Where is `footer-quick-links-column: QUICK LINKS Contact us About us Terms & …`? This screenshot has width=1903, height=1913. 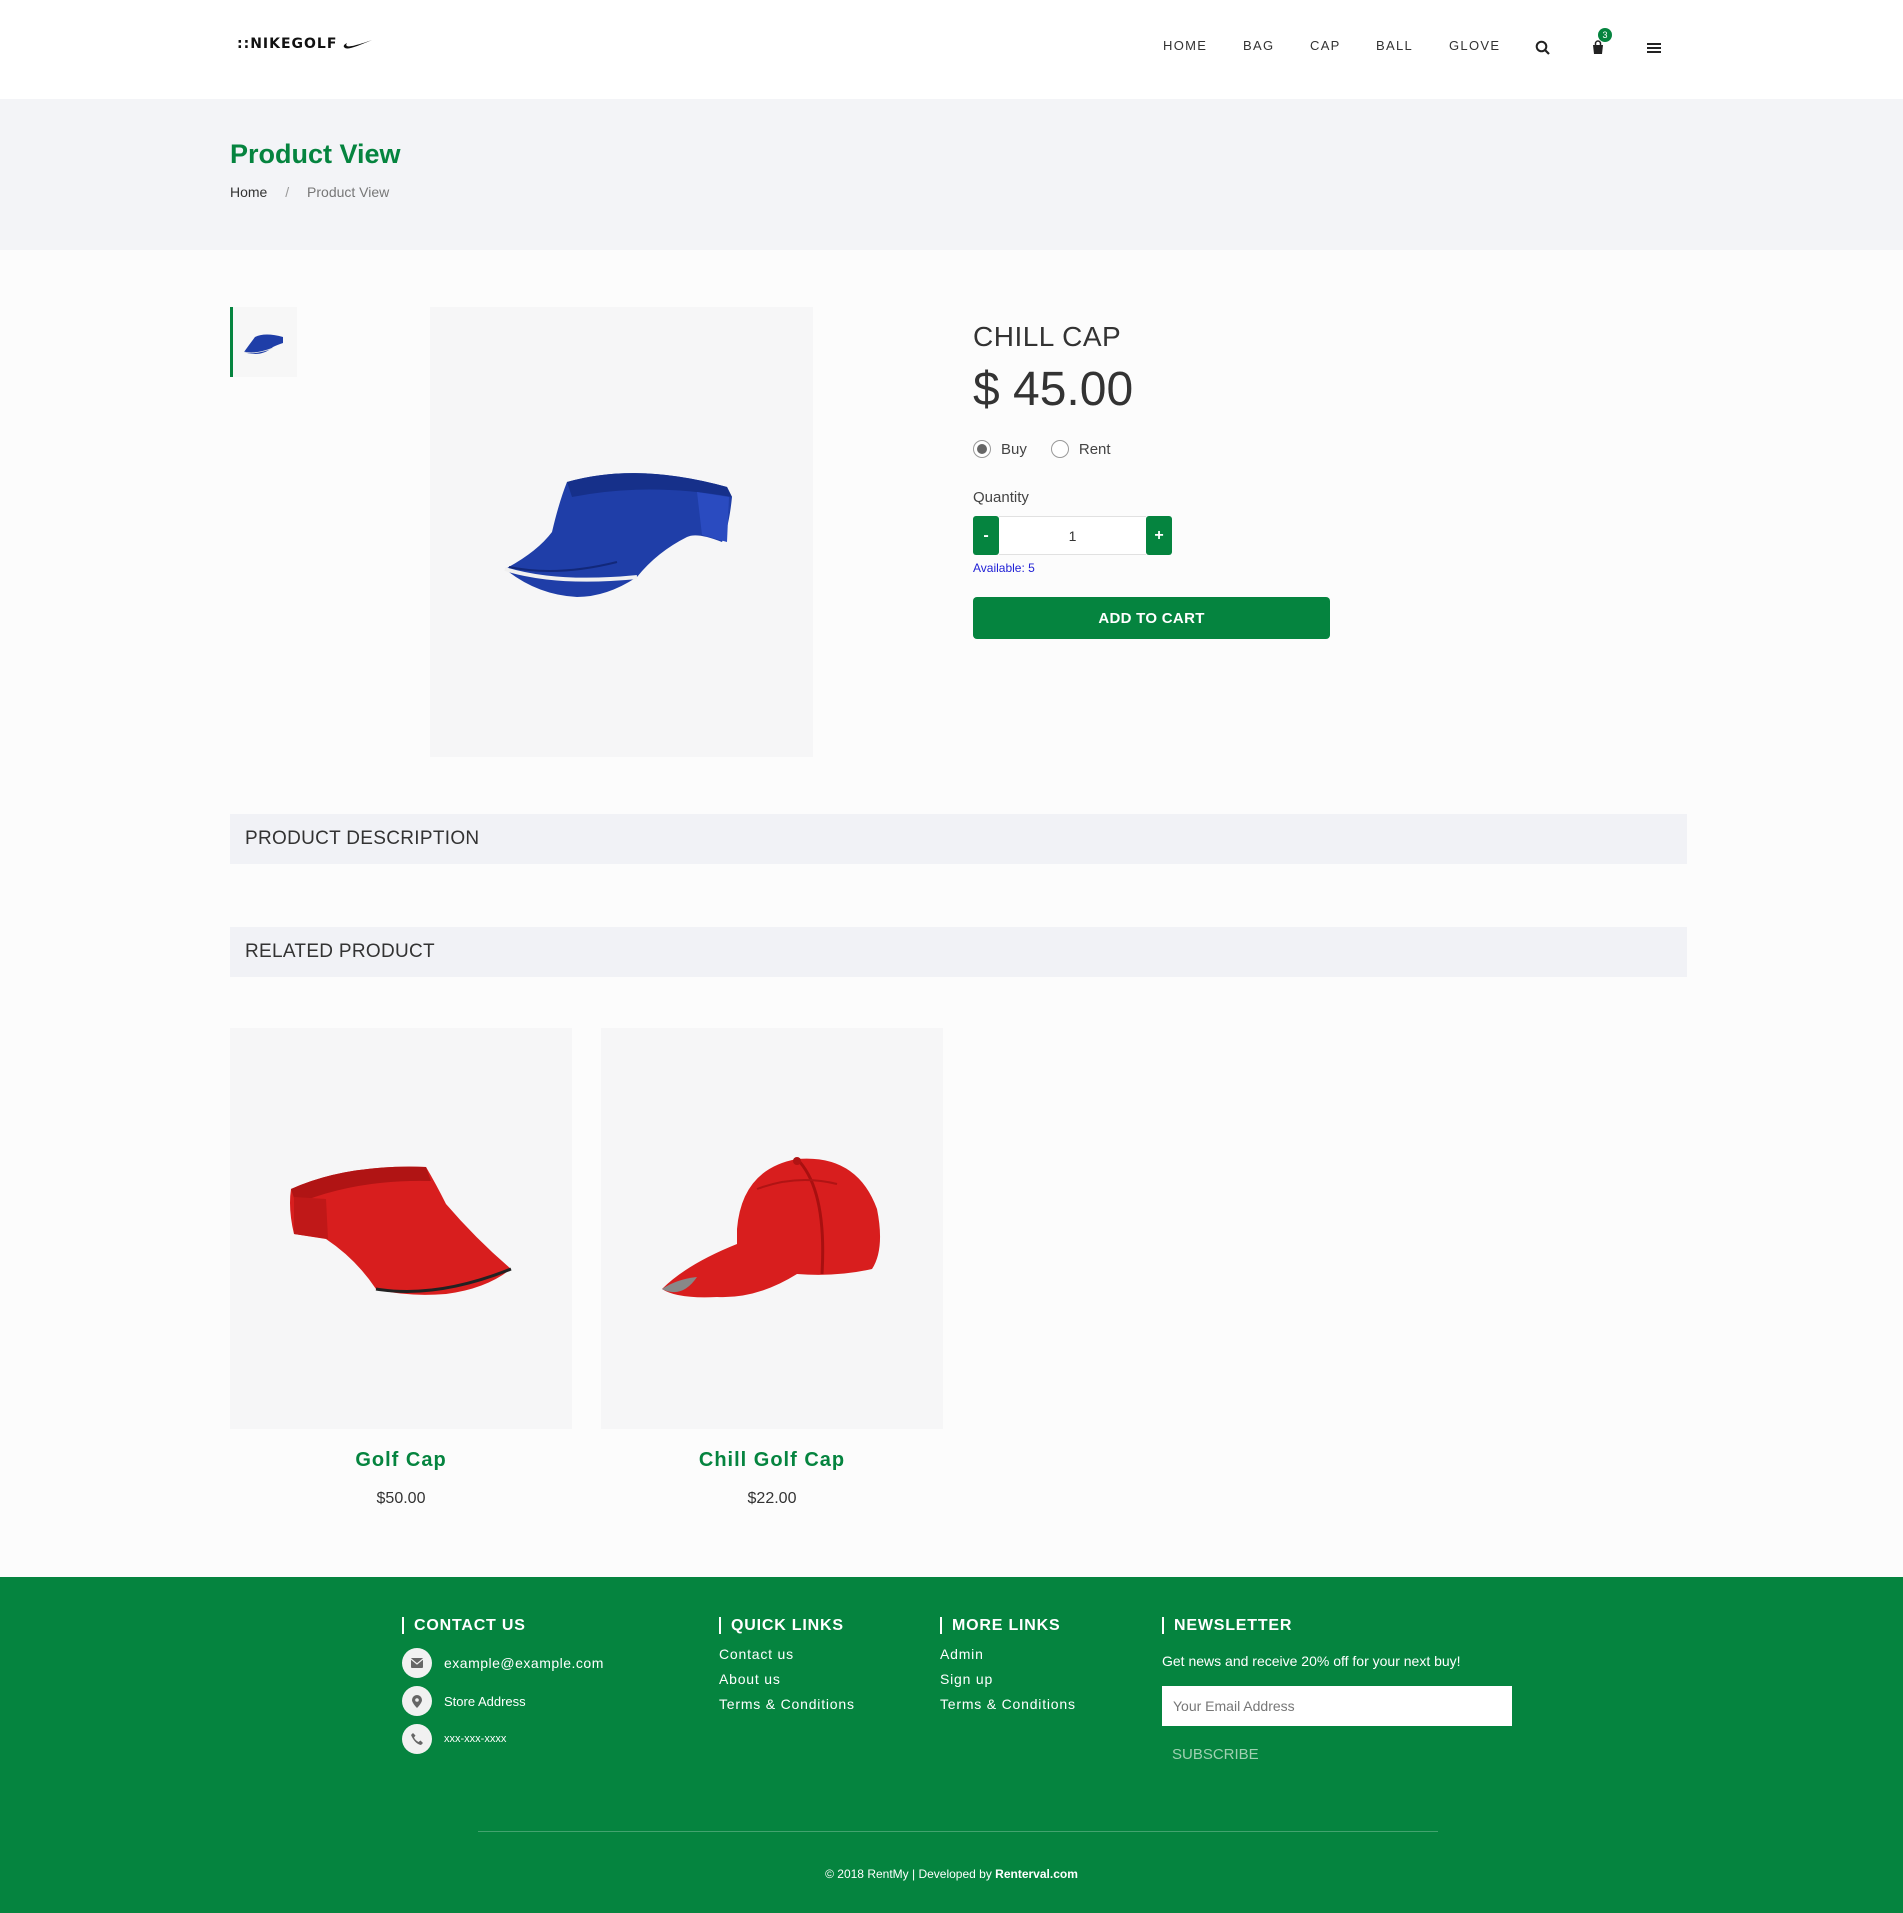 footer-quick-links-column: QUICK LINKS Contact us About us Terms & … is located at coordinates (787, 1664).